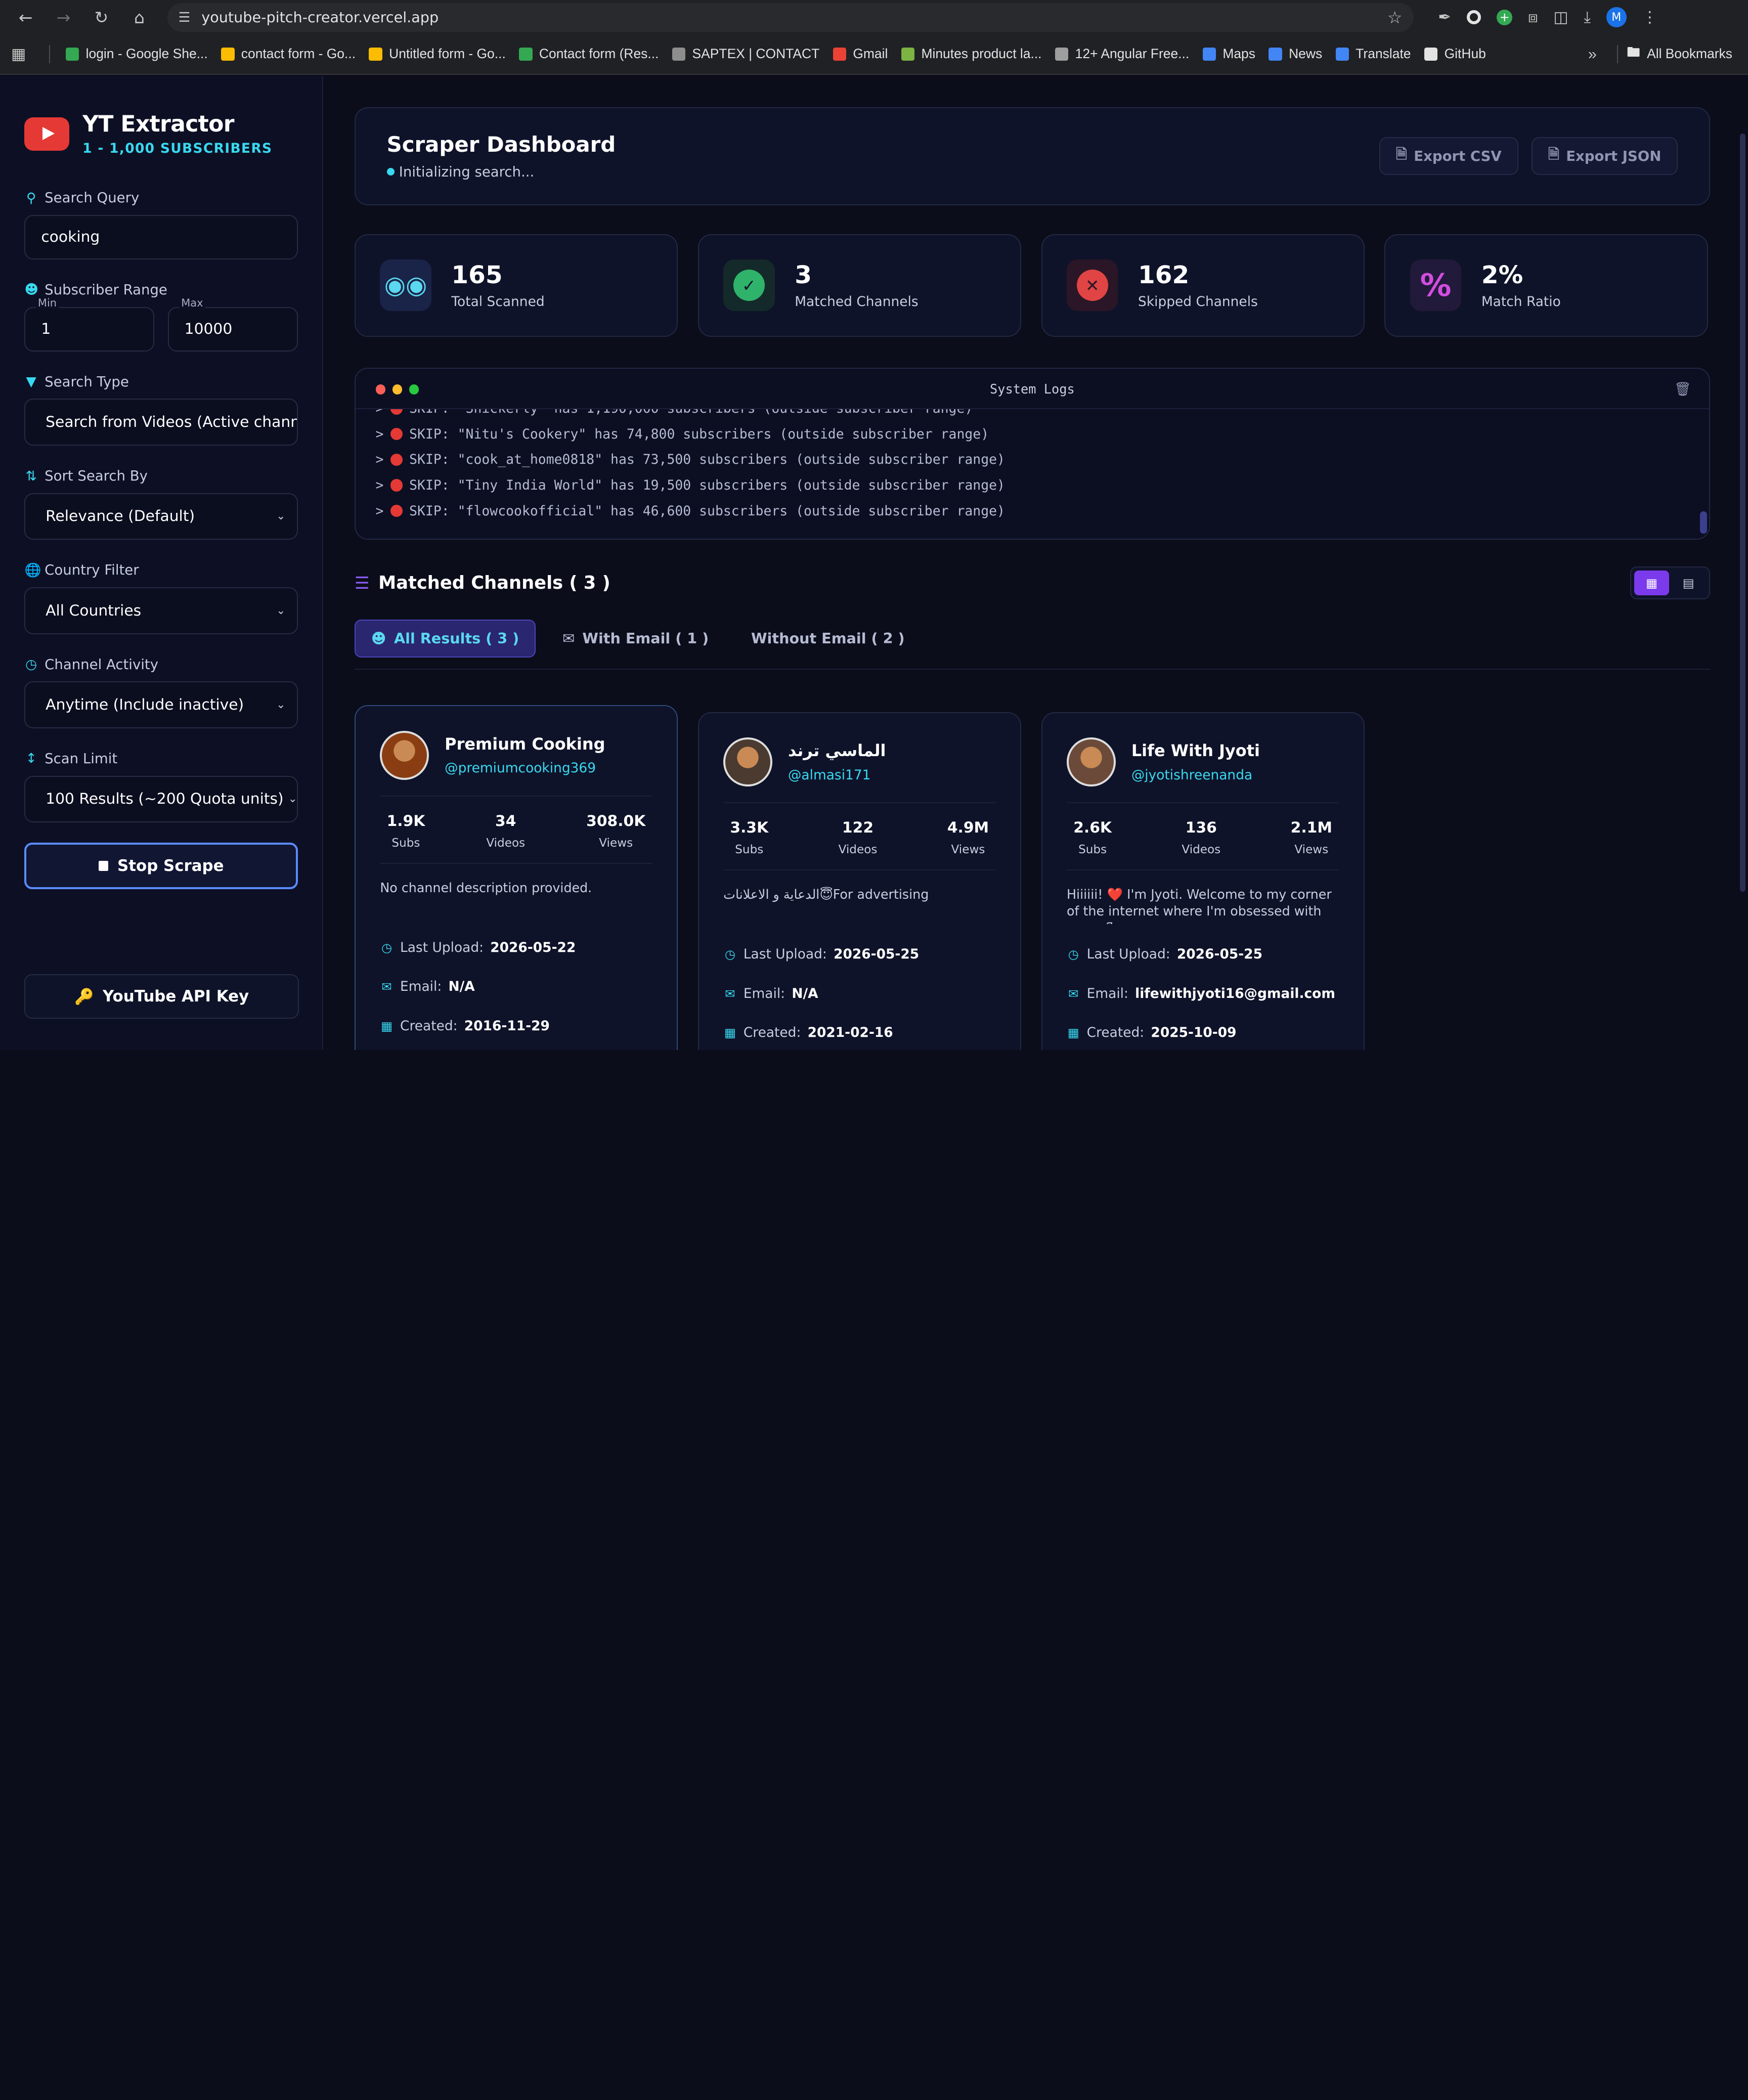 This screenshot has height=2100, width=1748. What do you see at coordinates (398, 389) in the screenshot?
I see `yellow-dot-icon` at bounding box center [398, 389].